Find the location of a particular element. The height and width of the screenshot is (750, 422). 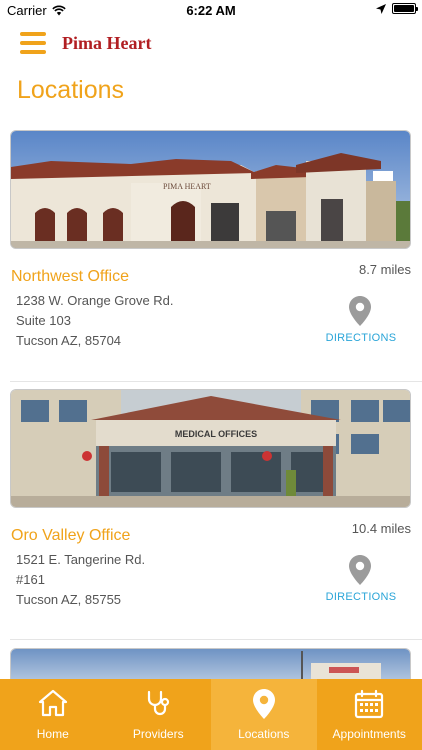

hamburger-menu-icon is located at coordinates (33, 43).